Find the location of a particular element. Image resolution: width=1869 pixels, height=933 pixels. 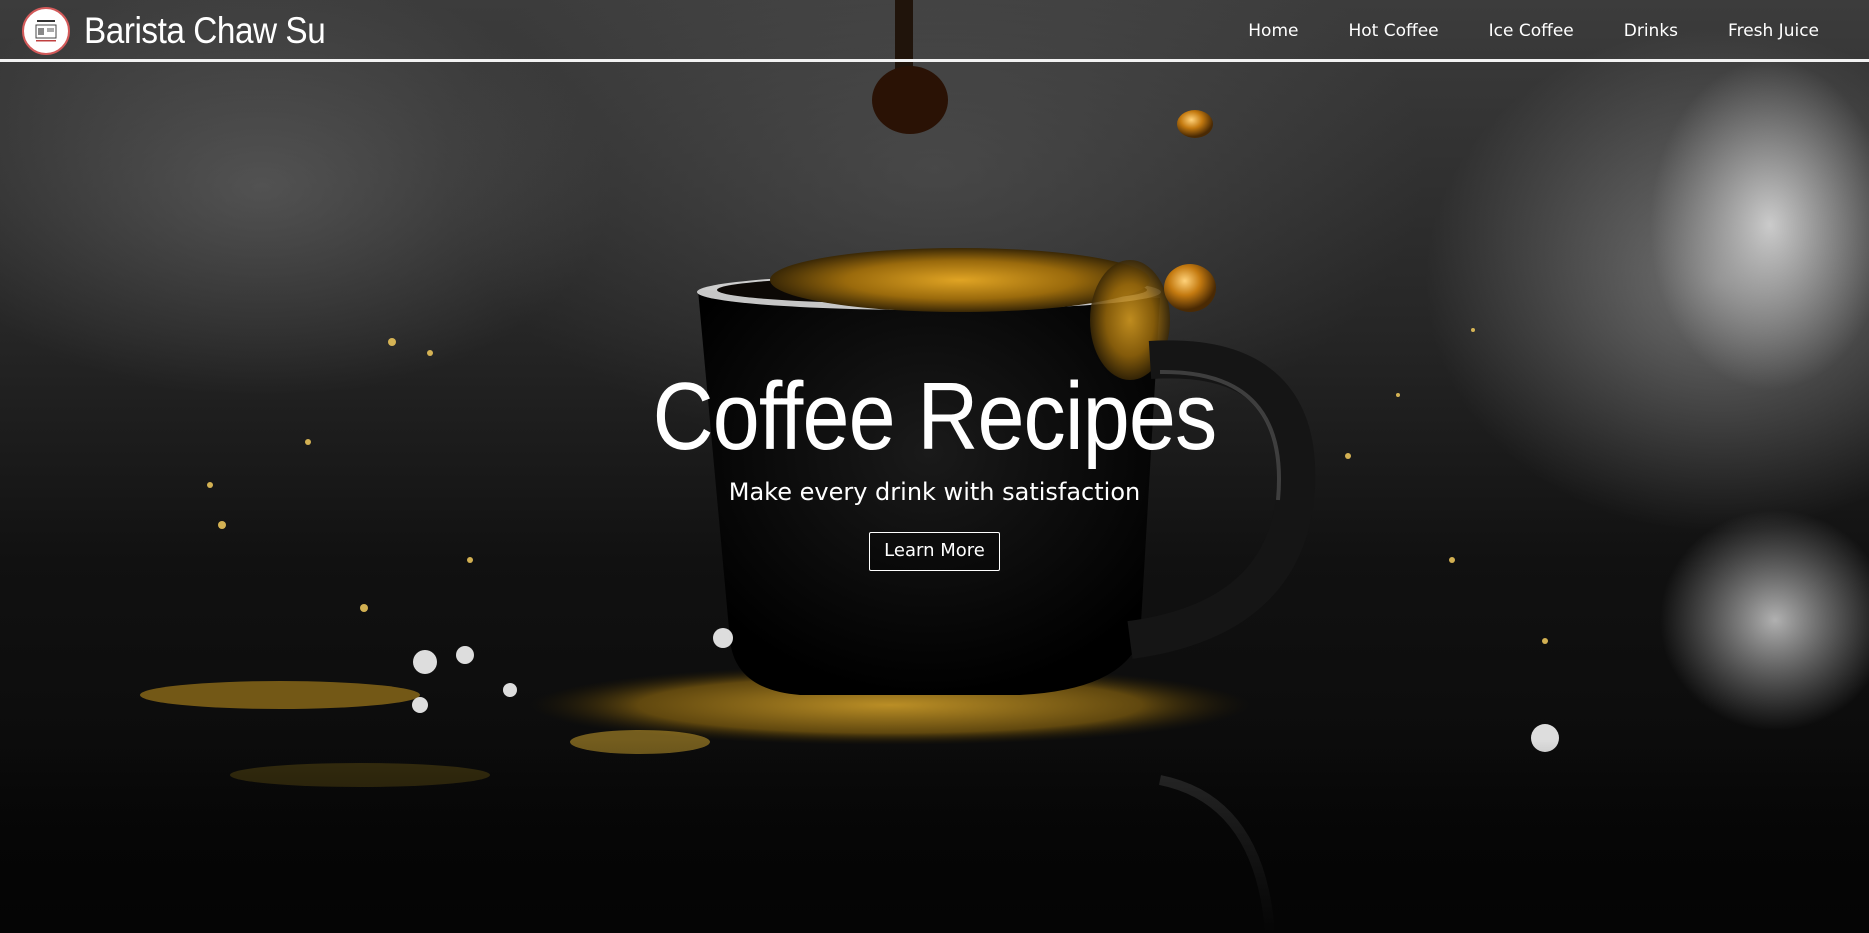

learn-more-button: Learn More is located at coordinates (934, 551).